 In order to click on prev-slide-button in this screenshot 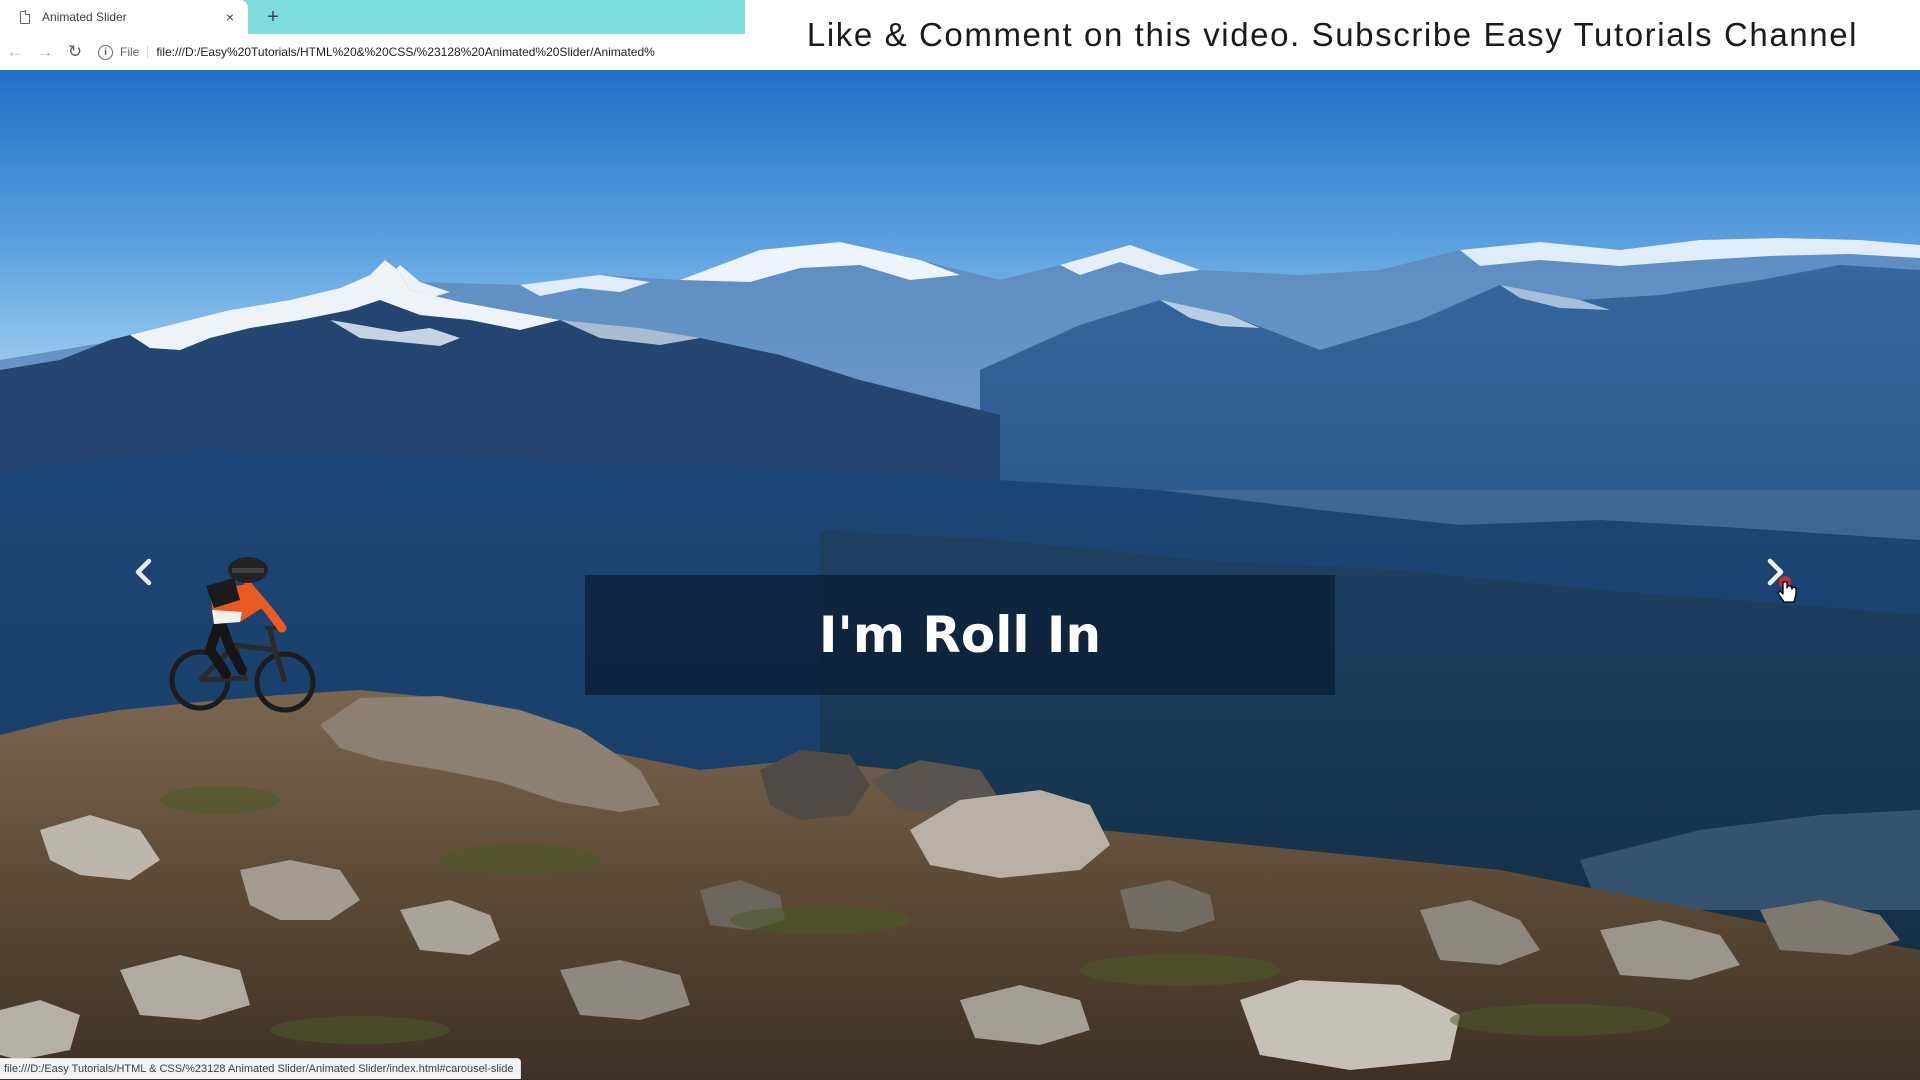, I will do `click(144, 572)`.